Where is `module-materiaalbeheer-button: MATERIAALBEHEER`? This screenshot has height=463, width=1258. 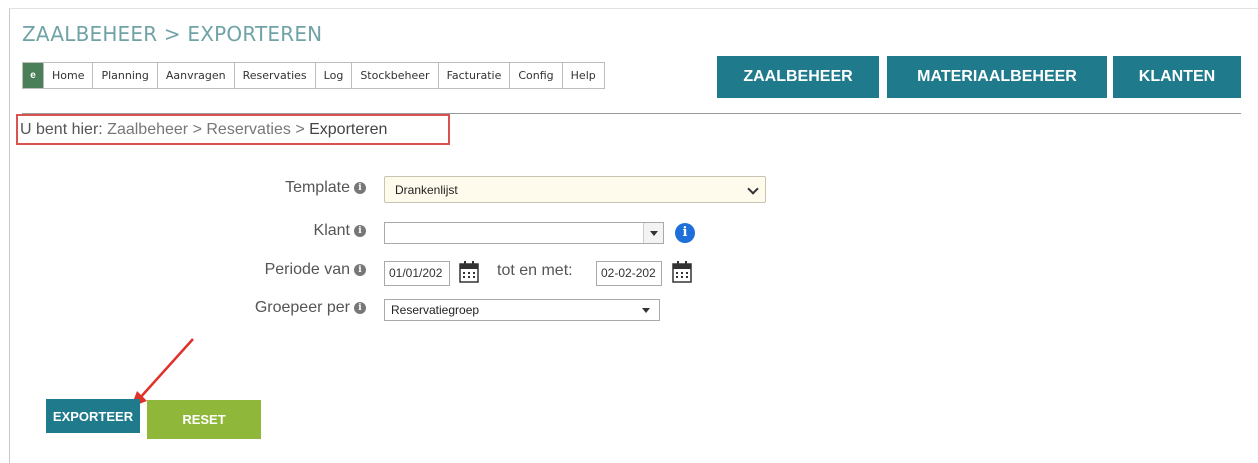 module-materiaalbeheer-button: MATERIAALBEHEER is located at coordinates (997, 77).